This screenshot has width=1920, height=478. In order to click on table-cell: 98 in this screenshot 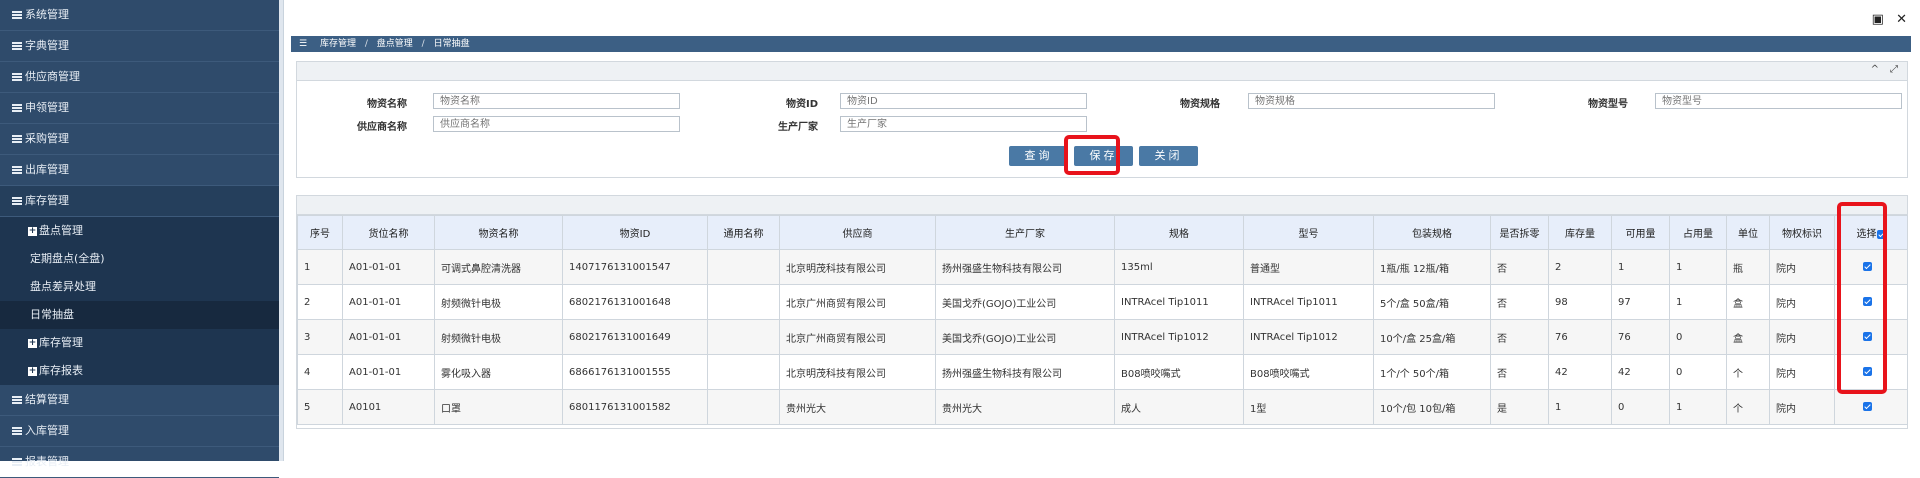, I will do `click(1580, 302)`.